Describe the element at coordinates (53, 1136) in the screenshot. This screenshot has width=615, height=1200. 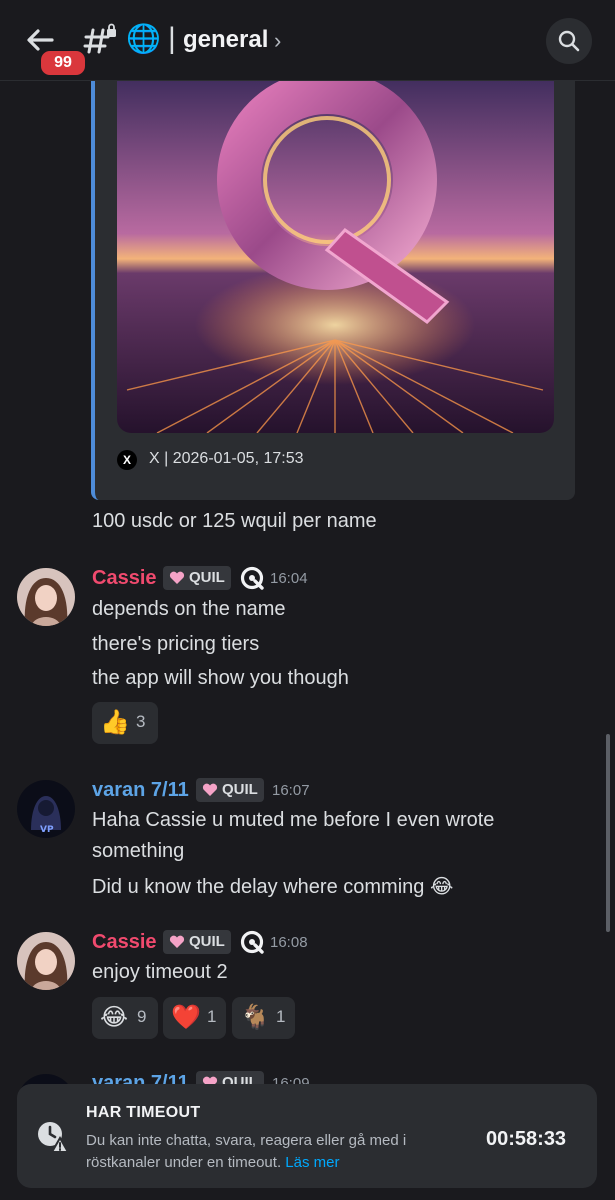
I see `clock-warning-icon` at that location.